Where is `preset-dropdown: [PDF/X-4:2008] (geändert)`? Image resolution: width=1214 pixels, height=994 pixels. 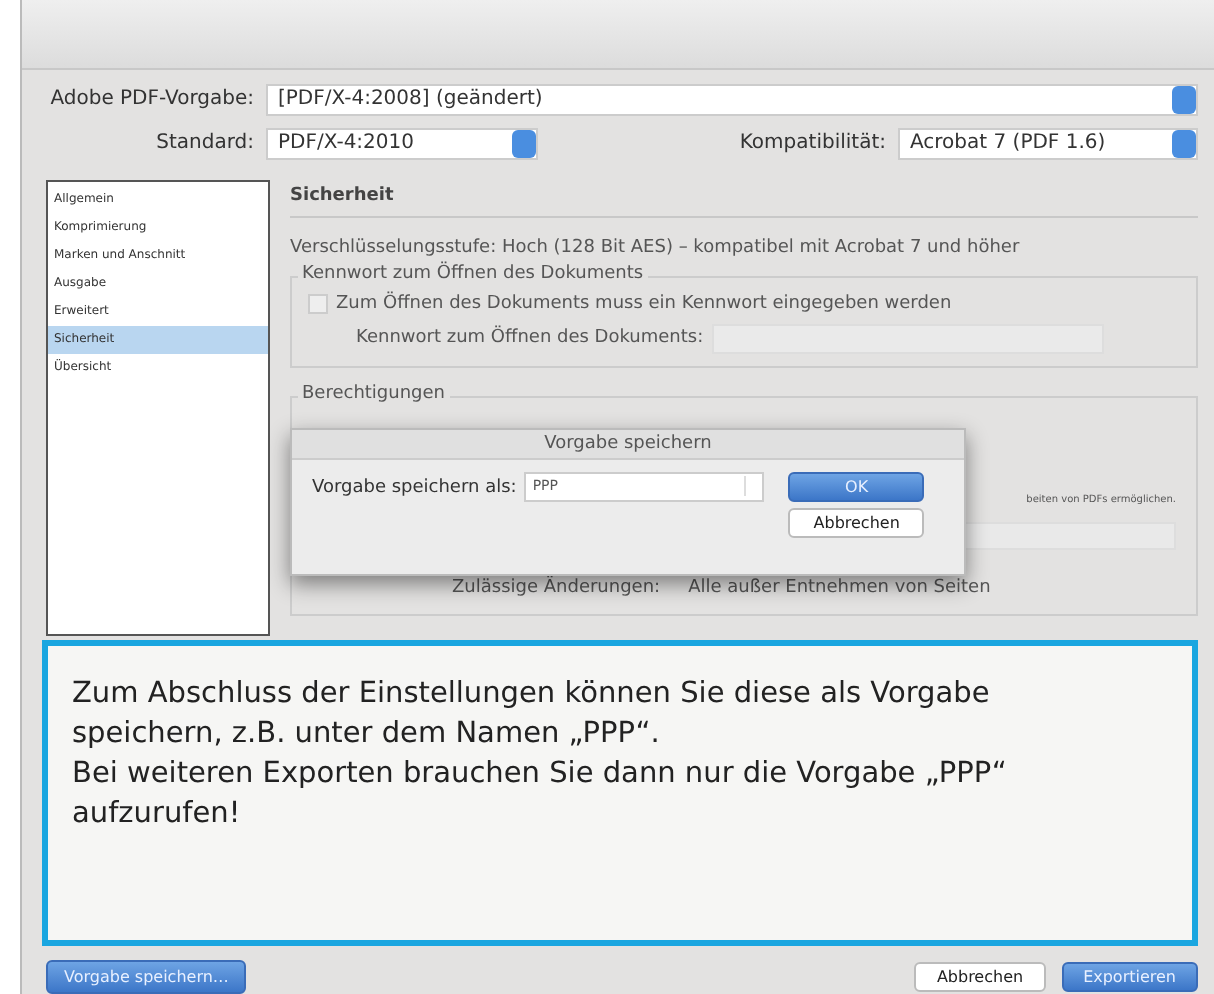 preset-dropdown: [PDF/X-4:2008] (geändert) is located at coordinates (732, 99).